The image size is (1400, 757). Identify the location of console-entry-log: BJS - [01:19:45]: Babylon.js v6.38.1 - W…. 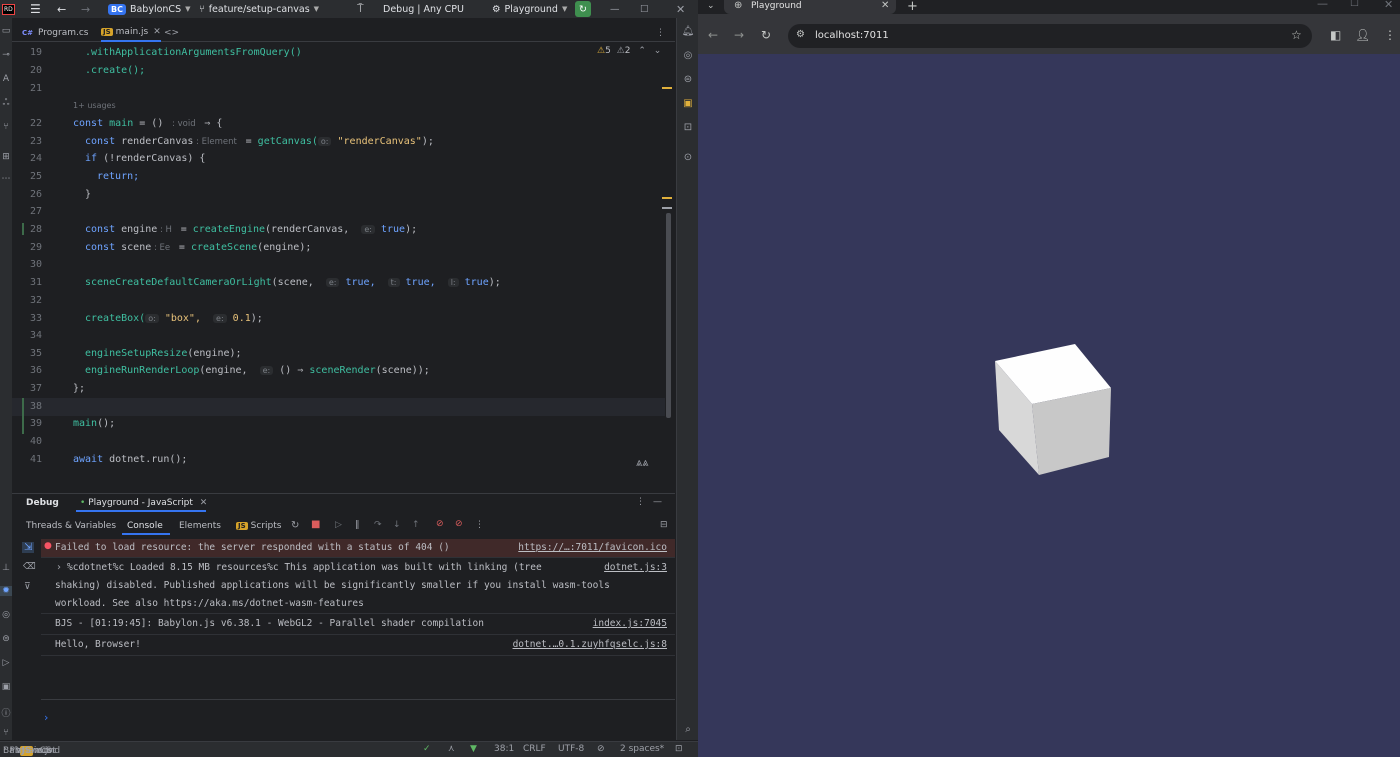
(358, 625).